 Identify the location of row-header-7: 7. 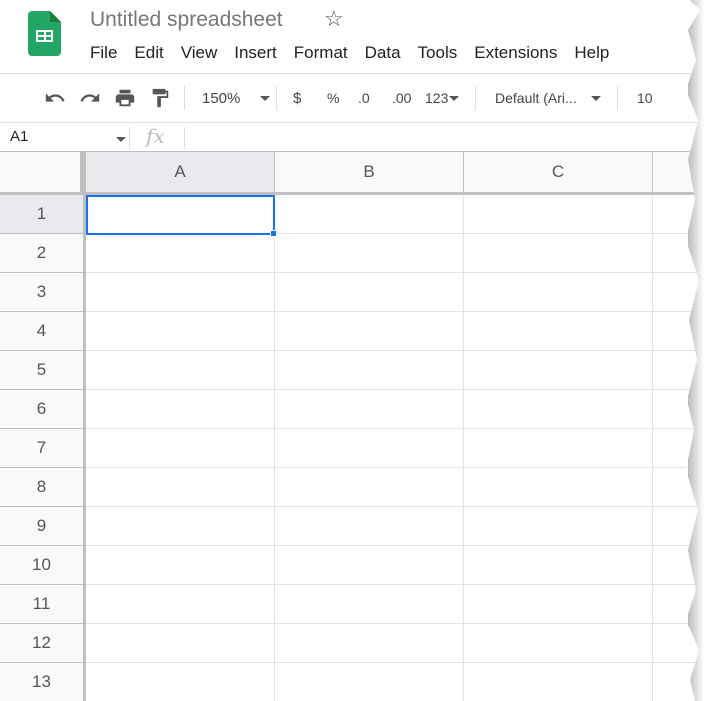
(43, 448).